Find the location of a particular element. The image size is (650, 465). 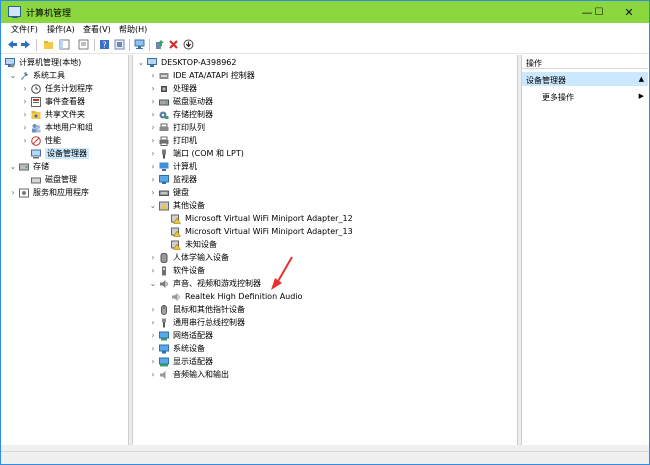

device-category: › 打印机 is located at coordinates (173, 140).